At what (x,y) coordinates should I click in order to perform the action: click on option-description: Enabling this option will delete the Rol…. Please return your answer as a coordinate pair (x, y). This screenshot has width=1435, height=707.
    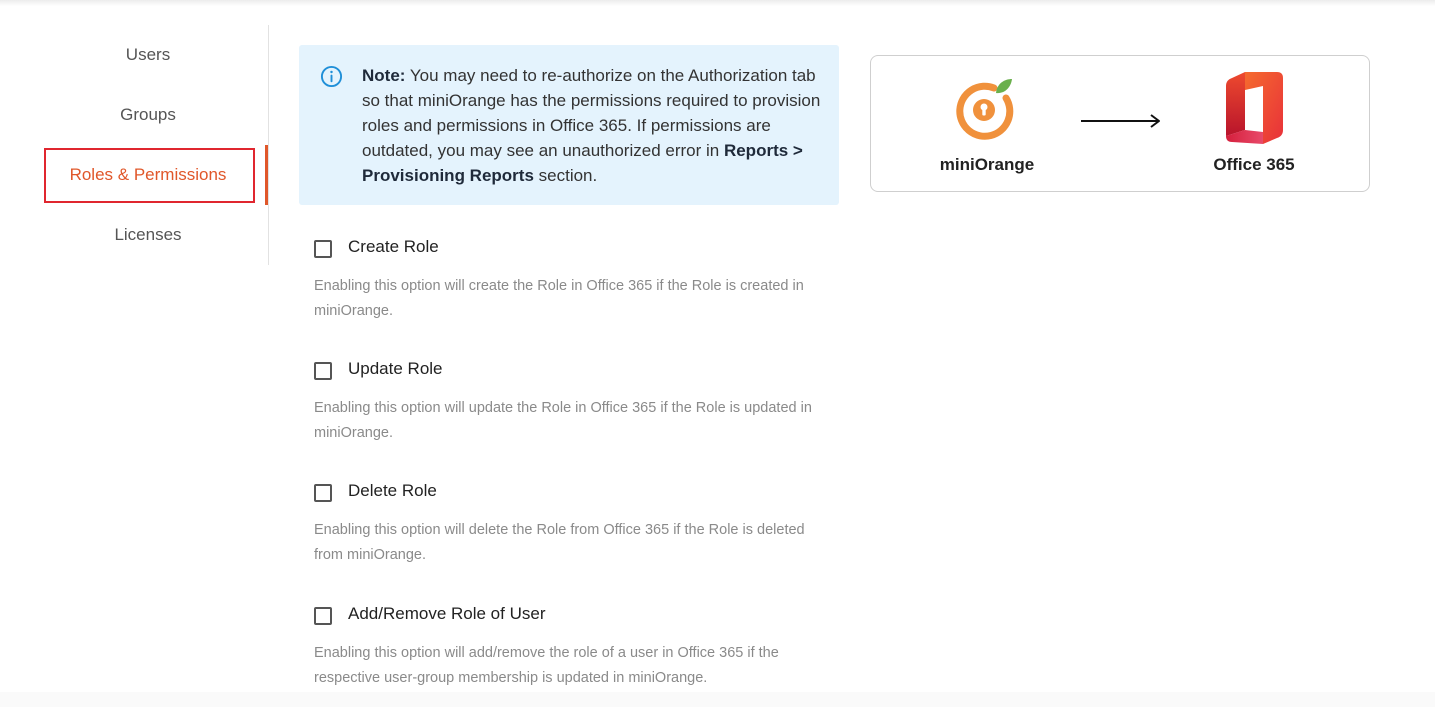
    Looking at the image, I should click on (559, 542).